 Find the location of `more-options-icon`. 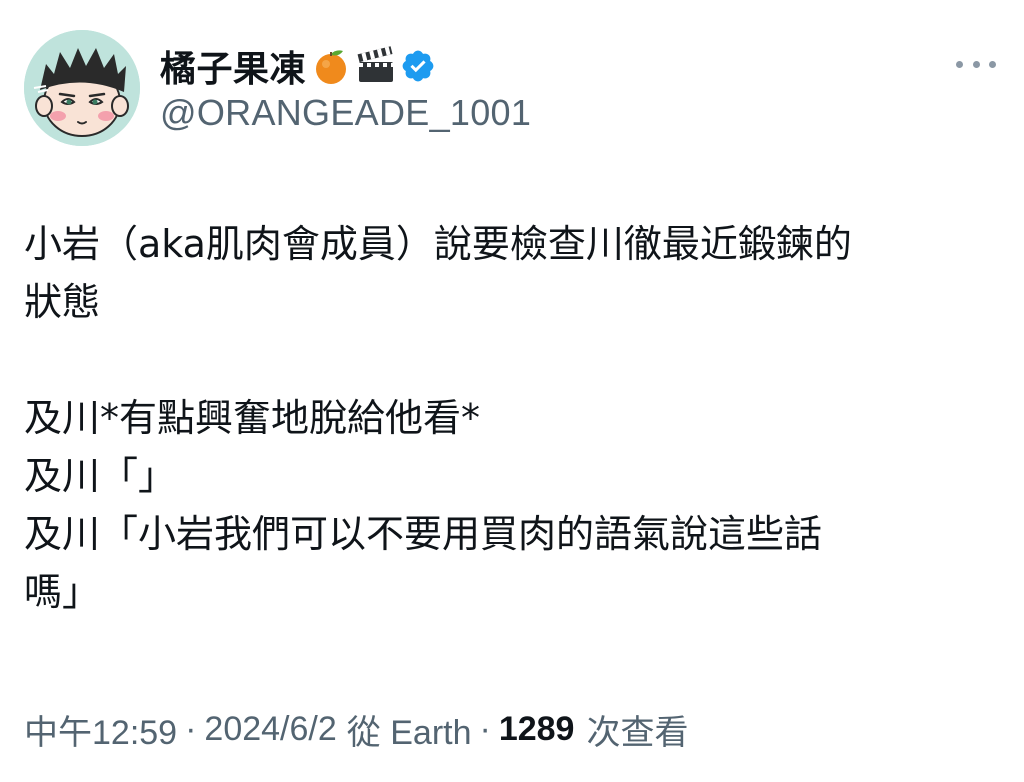

more-options-icon is located at coordinates (976, 64).